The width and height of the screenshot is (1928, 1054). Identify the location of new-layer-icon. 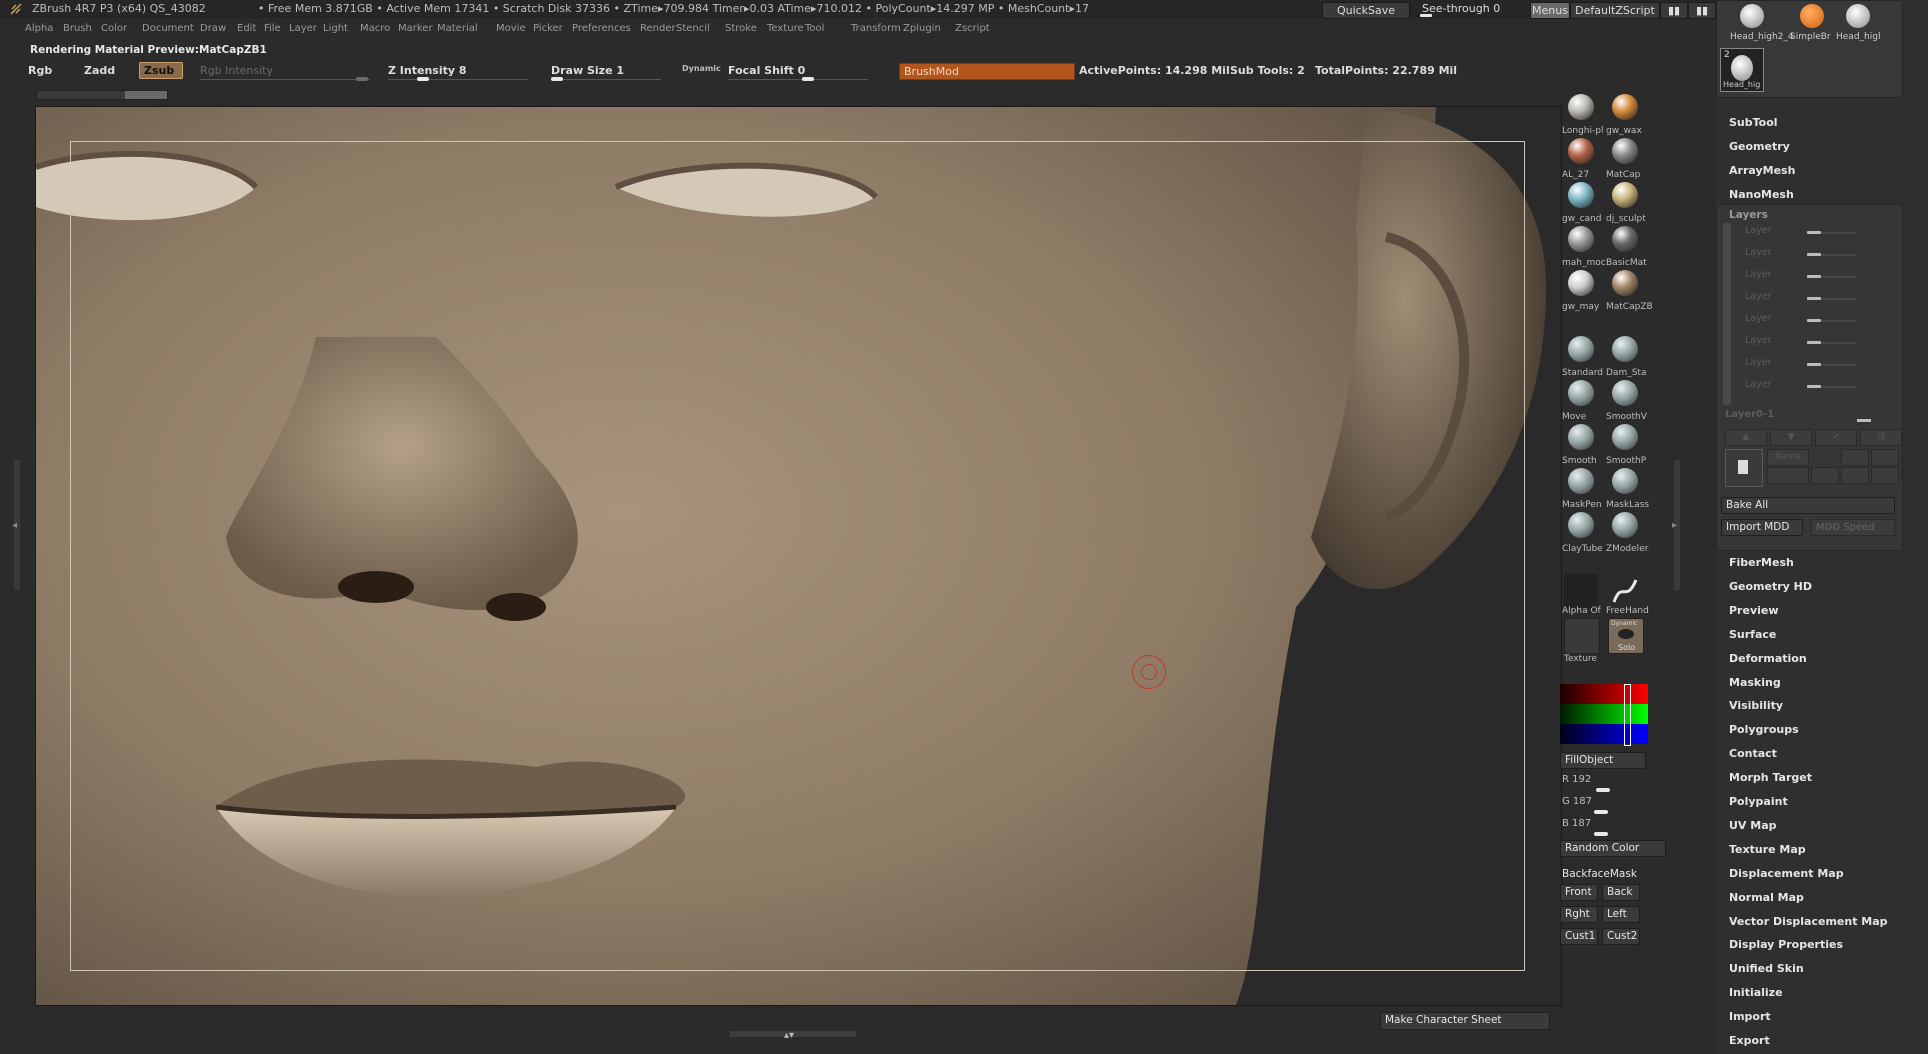
(1744, 468).